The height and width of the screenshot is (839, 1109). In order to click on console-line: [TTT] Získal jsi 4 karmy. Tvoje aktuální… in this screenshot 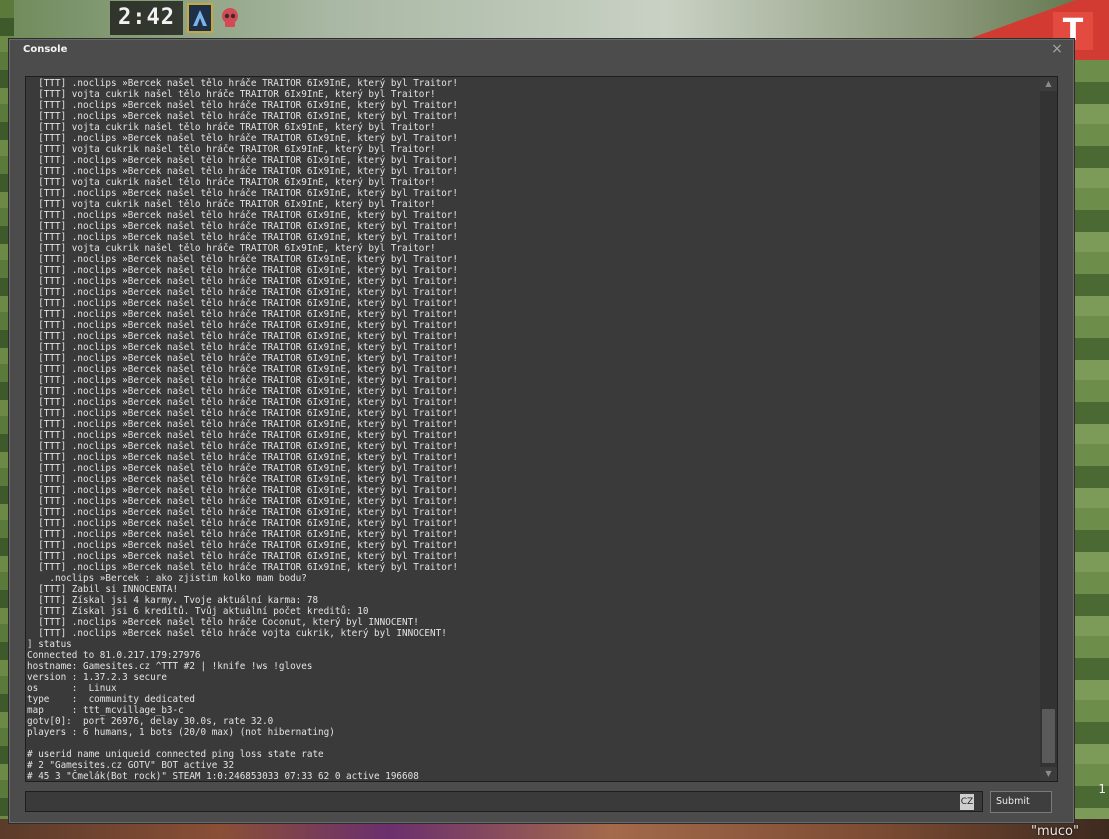, I will do `click(173, 600)`.